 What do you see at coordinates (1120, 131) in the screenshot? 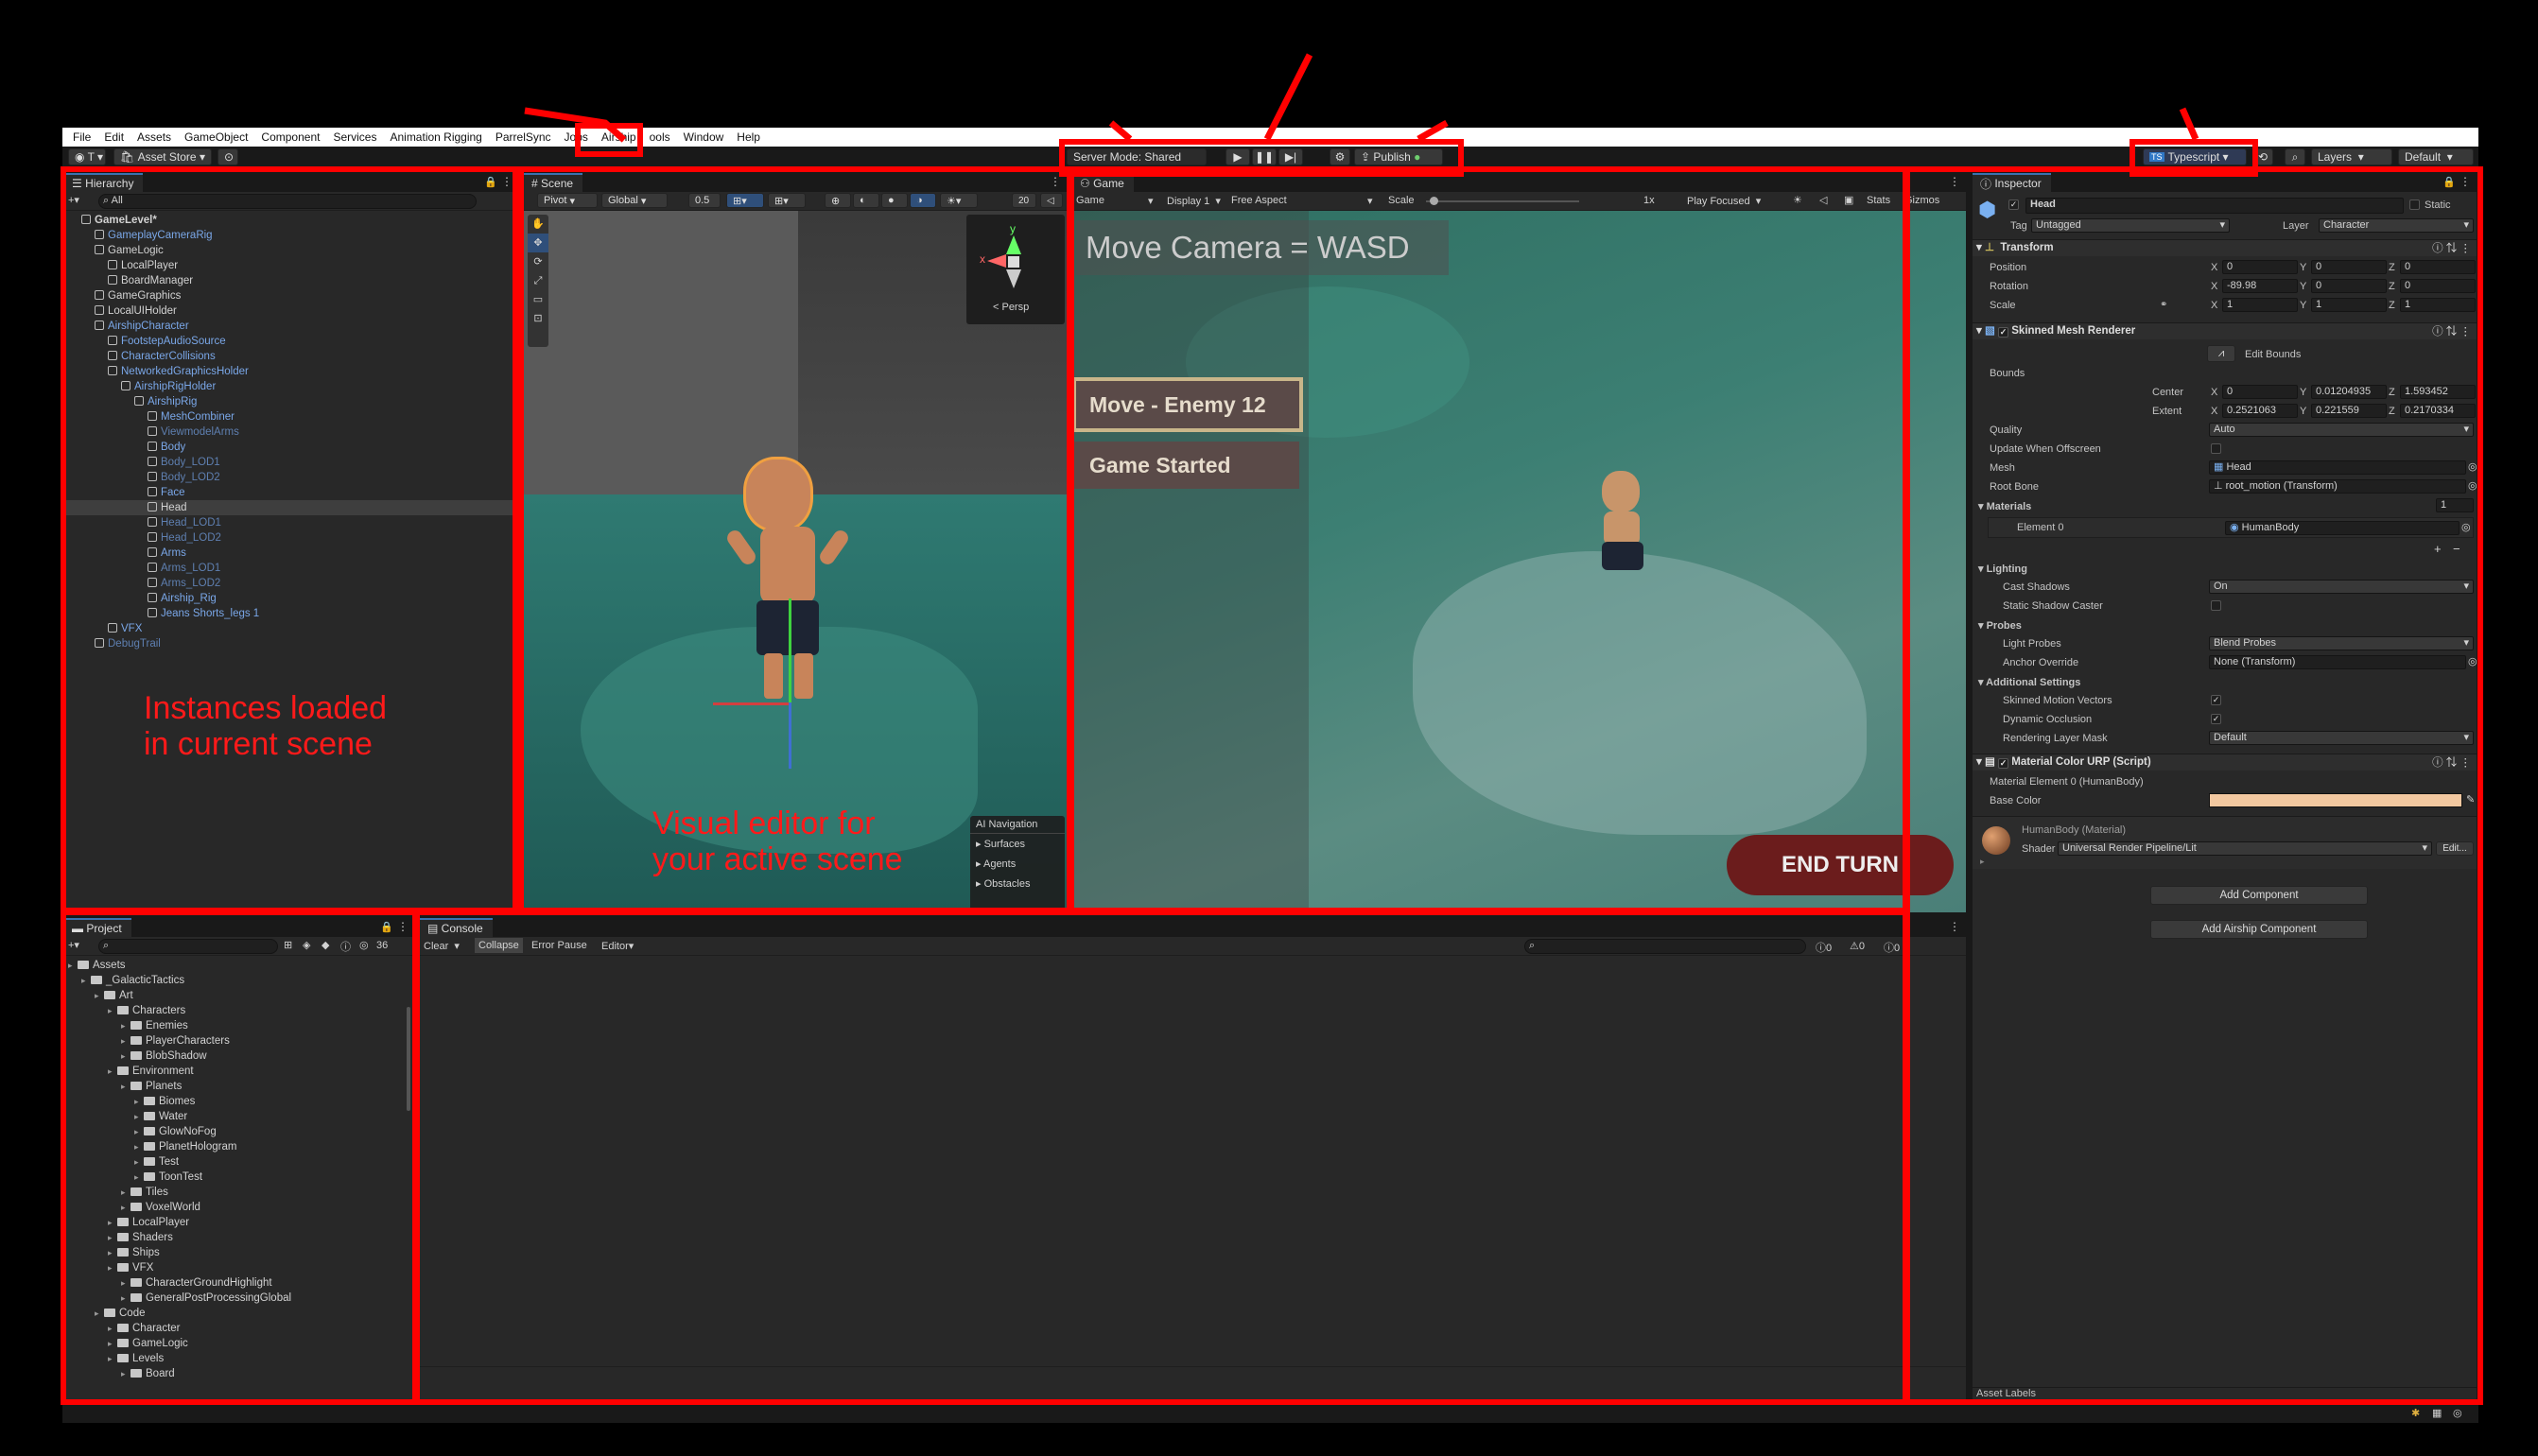
I see `server-arrow` at bounding box center [1120, 131].